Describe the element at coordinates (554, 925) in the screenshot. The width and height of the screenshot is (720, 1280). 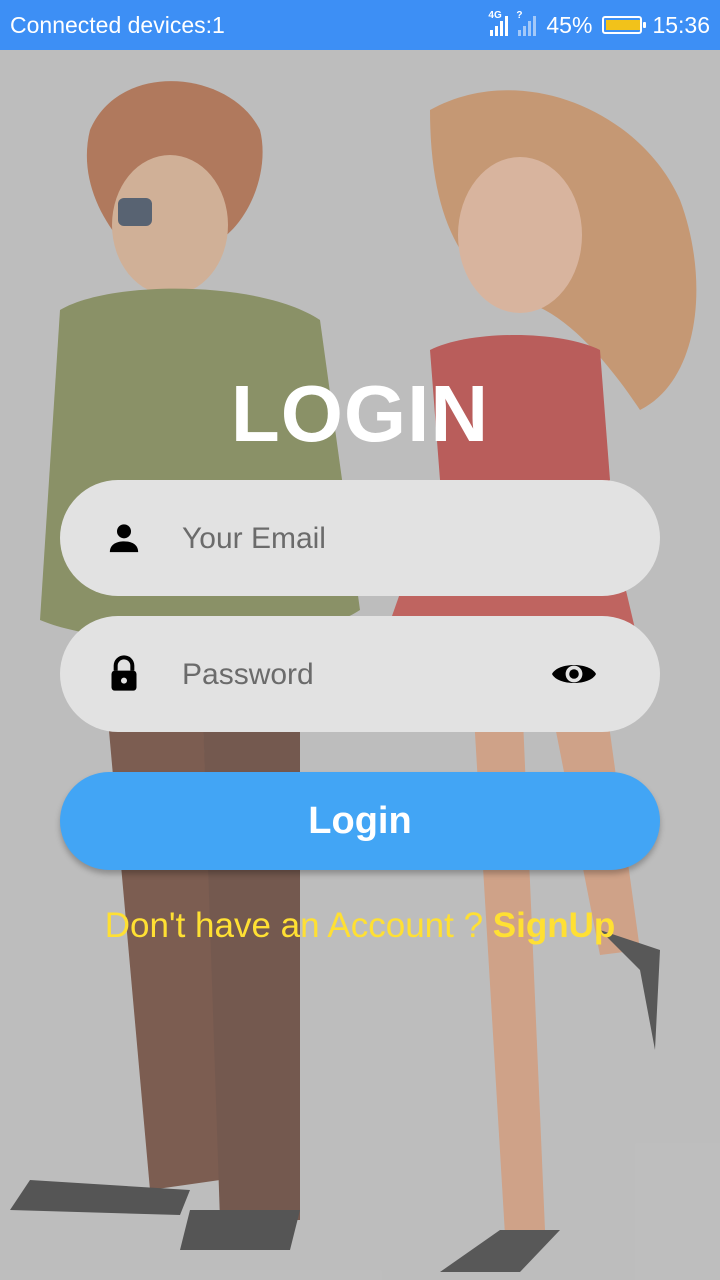
I see `signup-link: SignUp` at that location.